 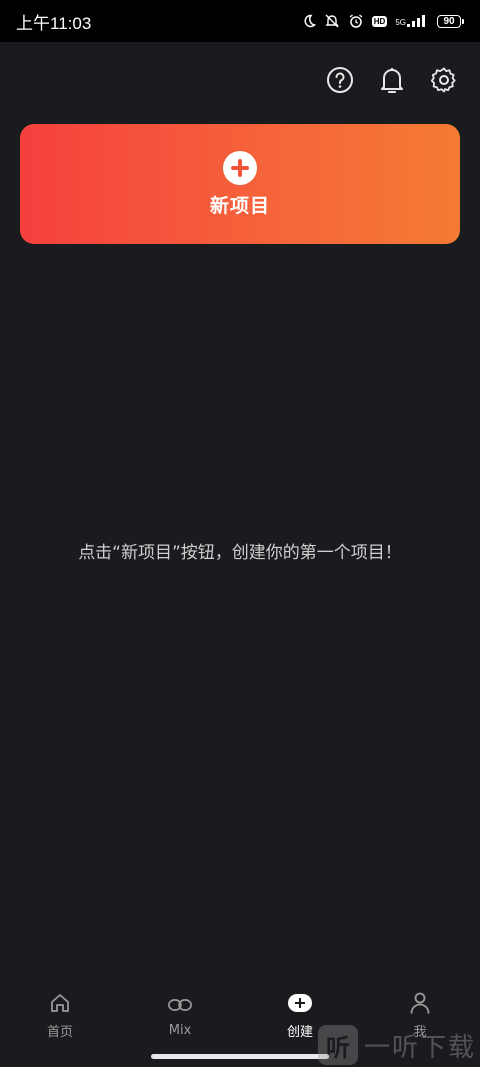 I want to click on status-bar: 上午11:03 HD 5G 90, so click(x=240, y=21).